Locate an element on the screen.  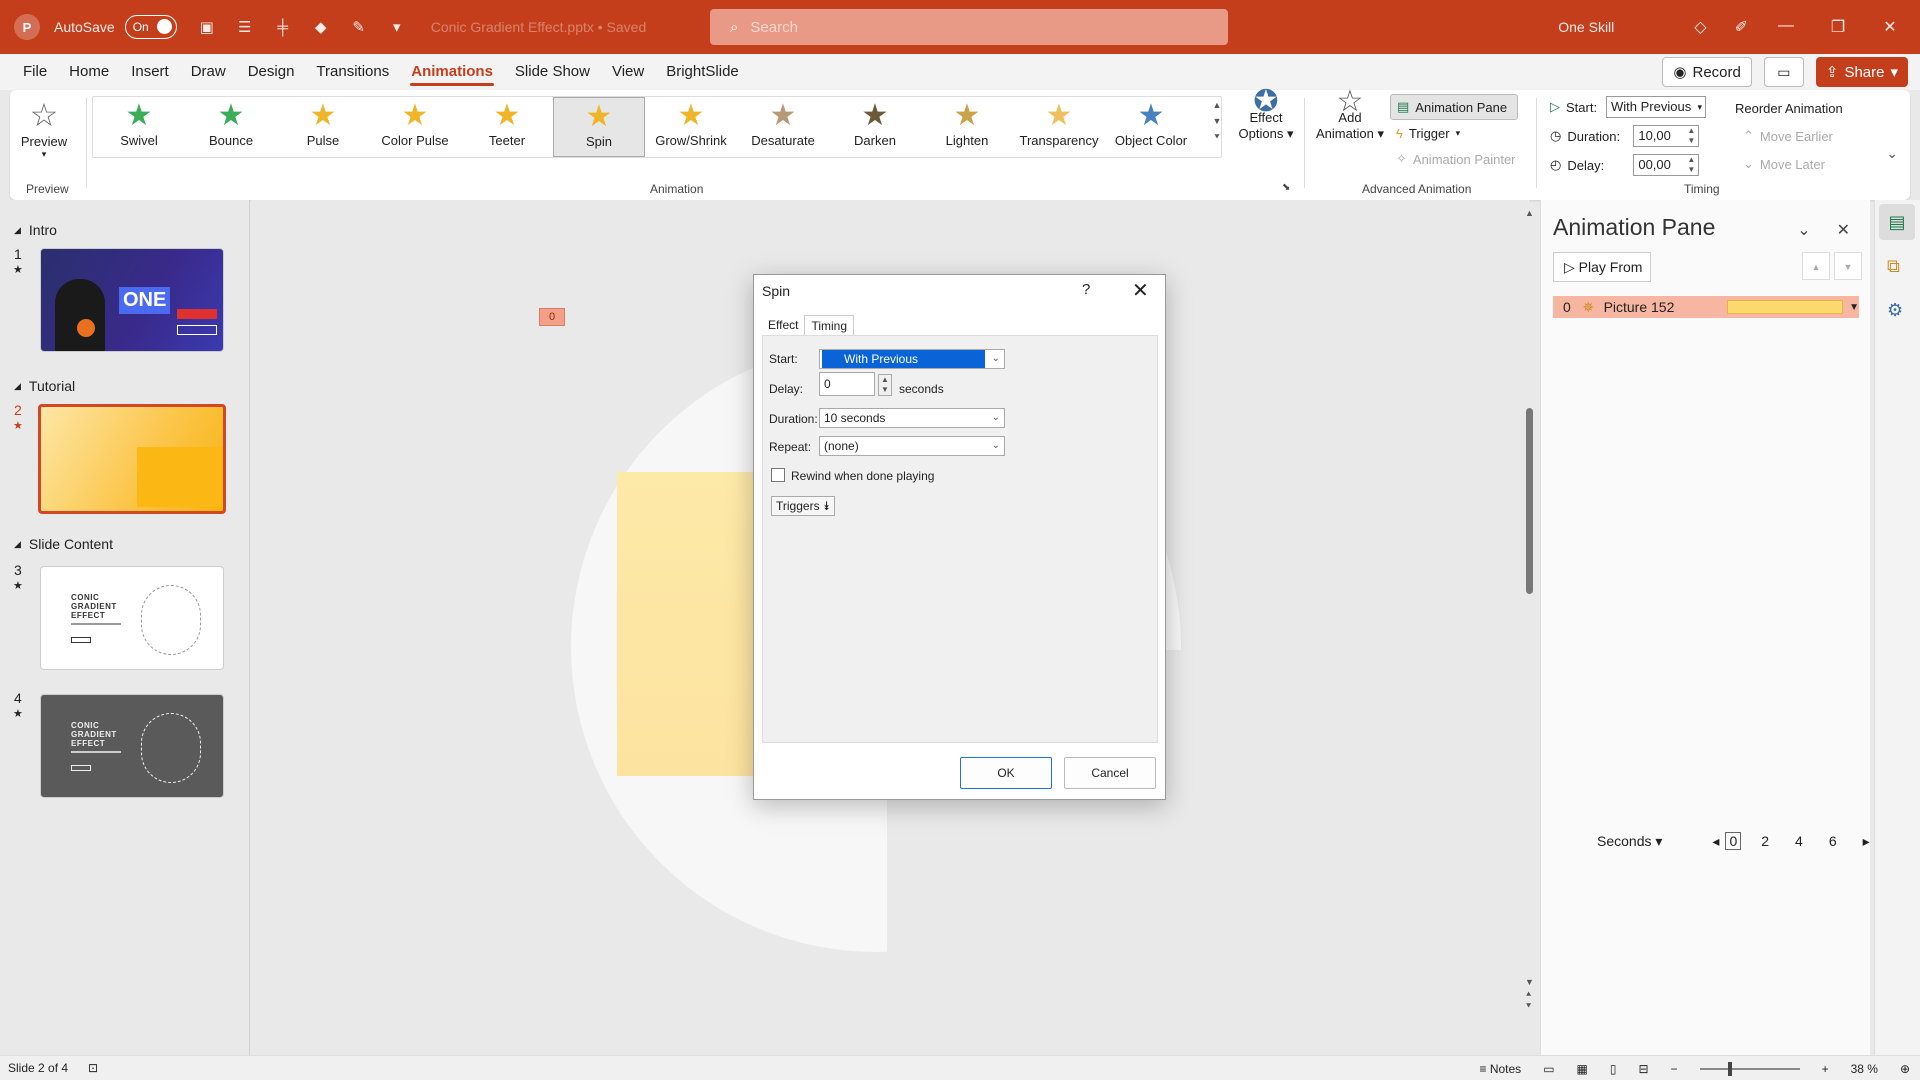
touch-mode-icon: ☰ is located at coordinates (245, 27).